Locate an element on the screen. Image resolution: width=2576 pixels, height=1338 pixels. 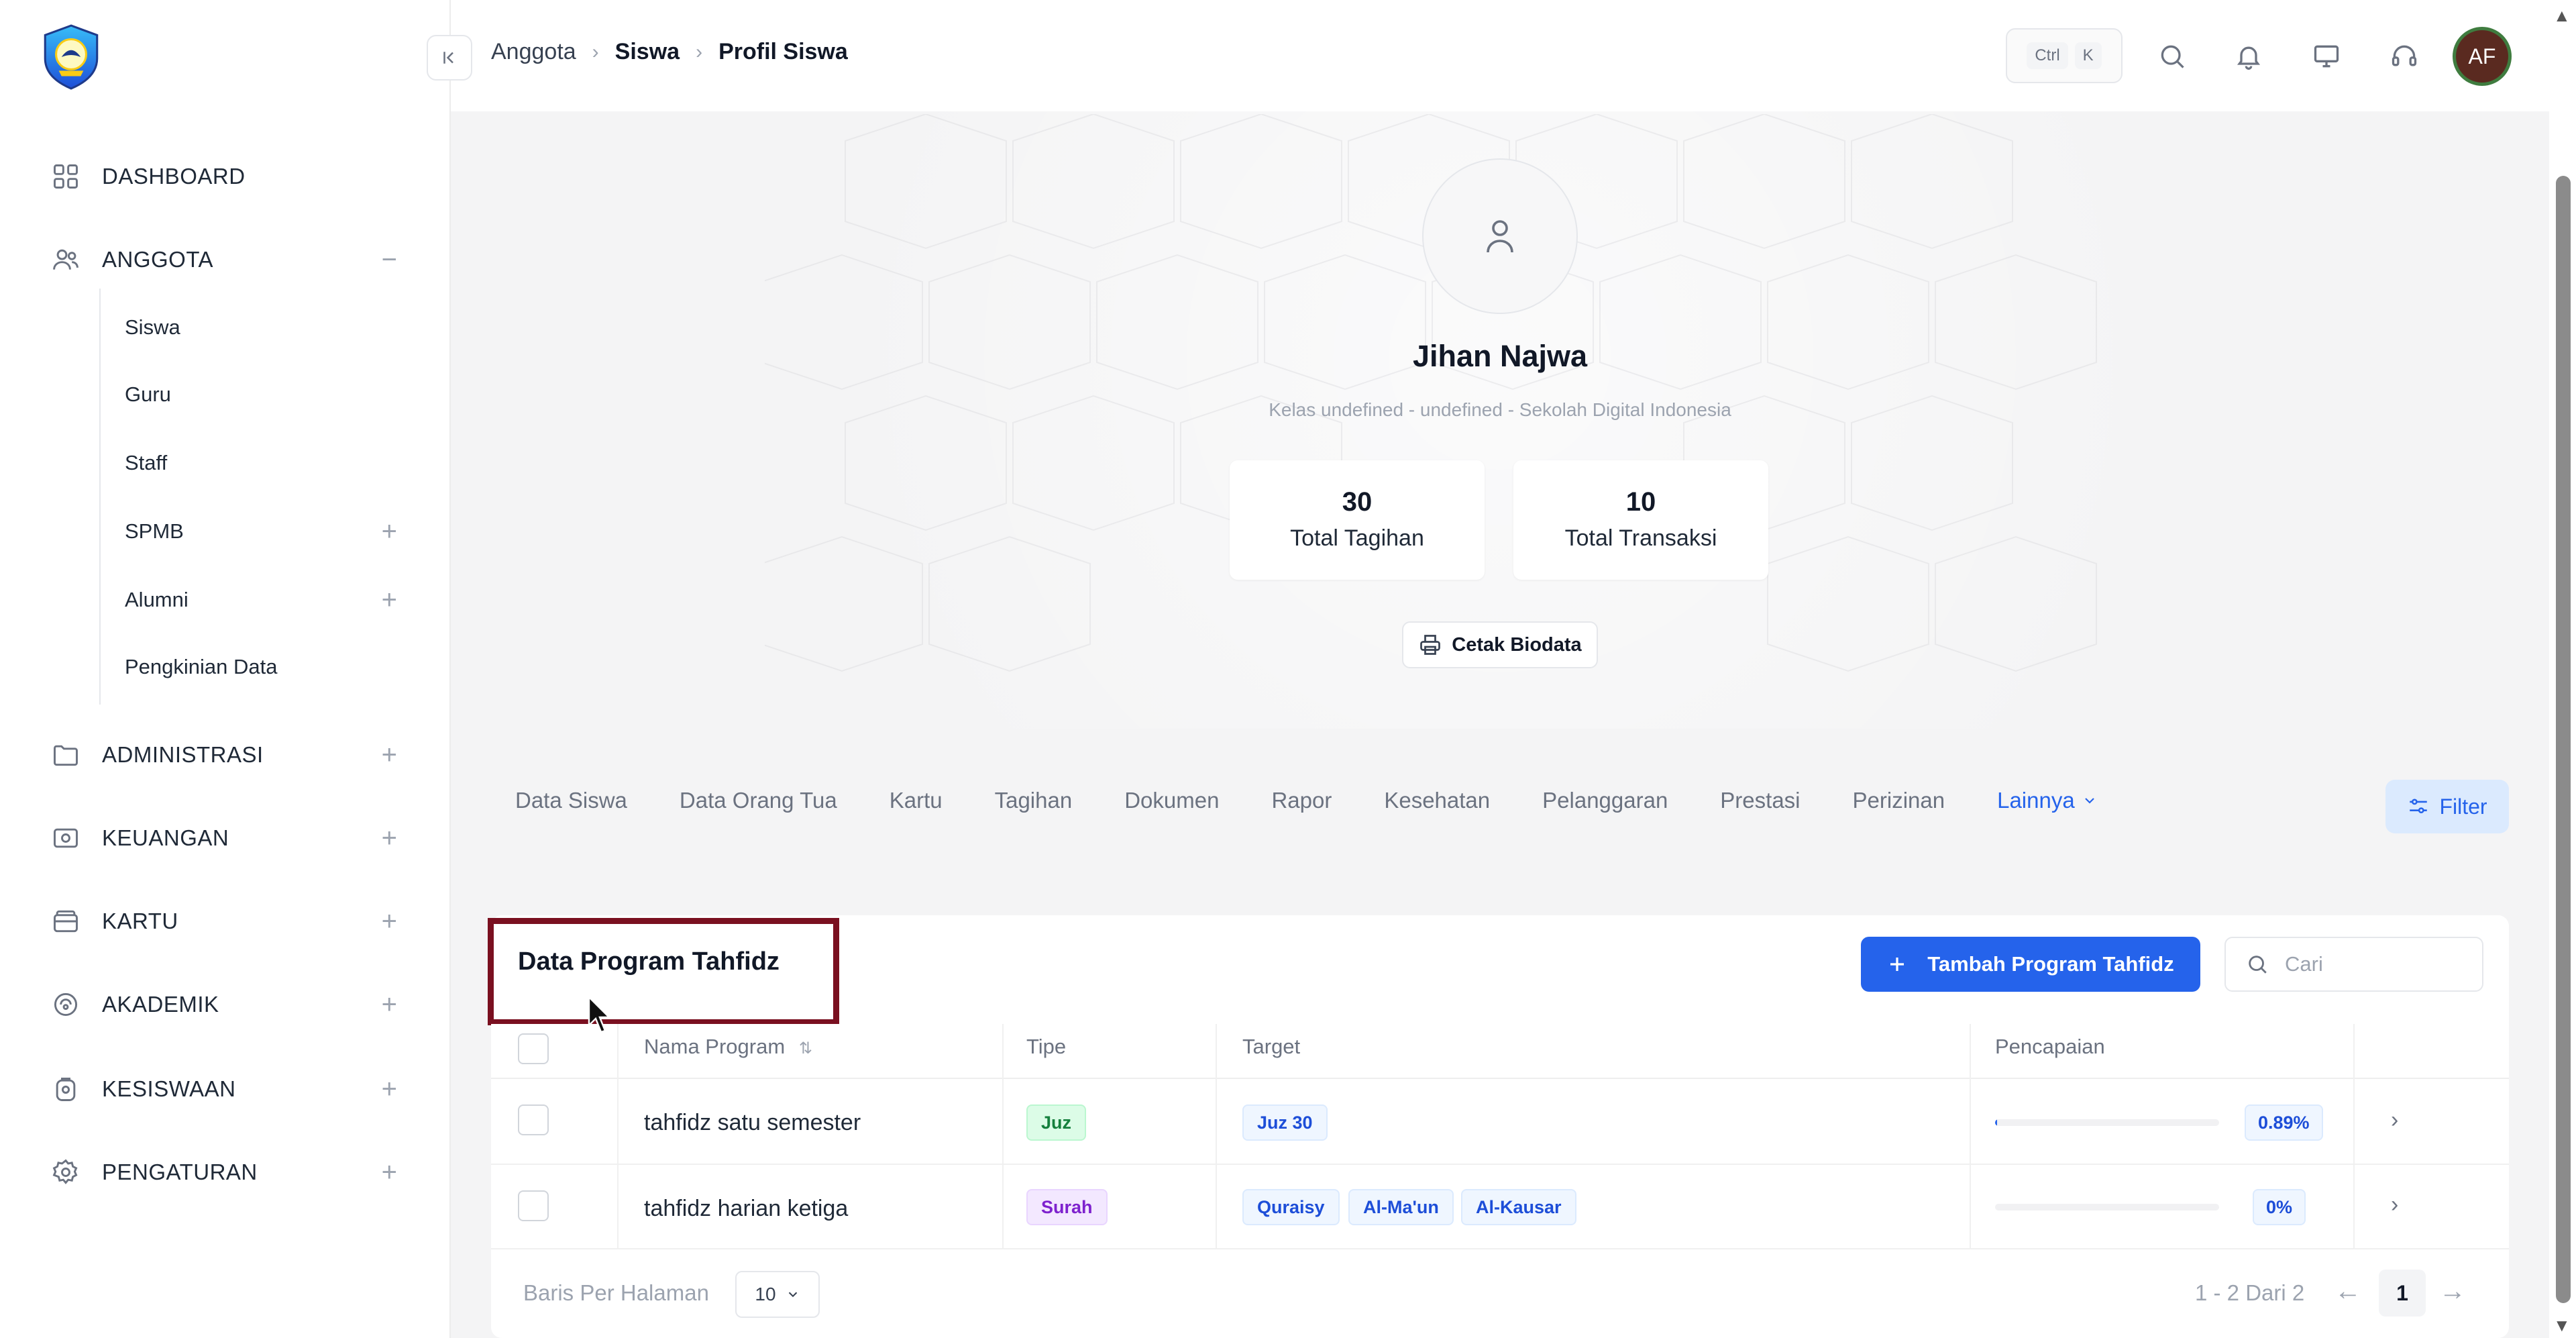
profile-photo-placeholder is located at coordinates (1500, 236).